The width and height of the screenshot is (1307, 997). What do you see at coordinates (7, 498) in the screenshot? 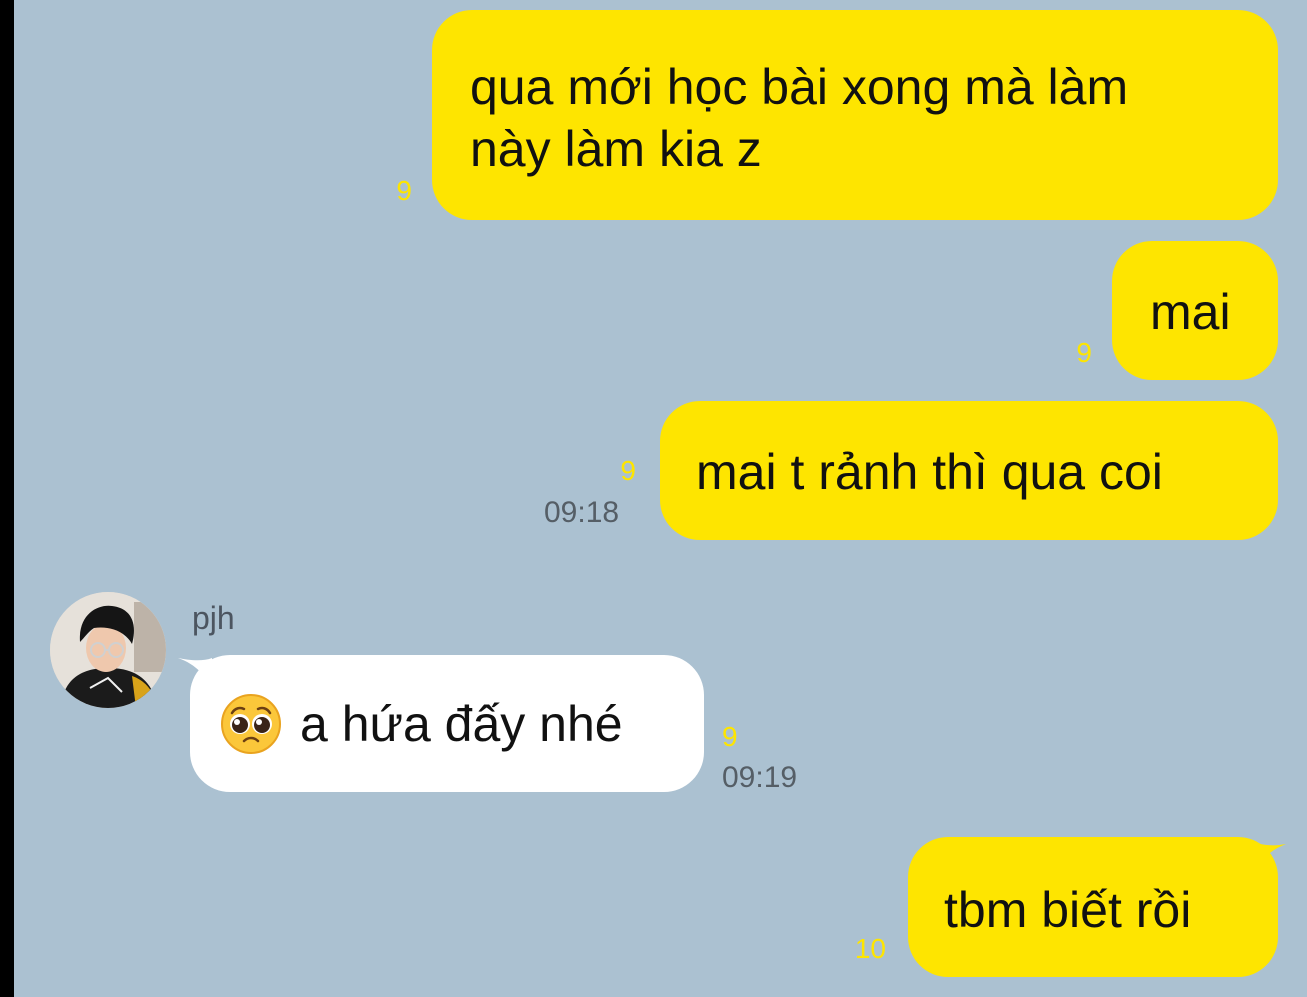
I see `window-edge` at bounding box center [7, 498].